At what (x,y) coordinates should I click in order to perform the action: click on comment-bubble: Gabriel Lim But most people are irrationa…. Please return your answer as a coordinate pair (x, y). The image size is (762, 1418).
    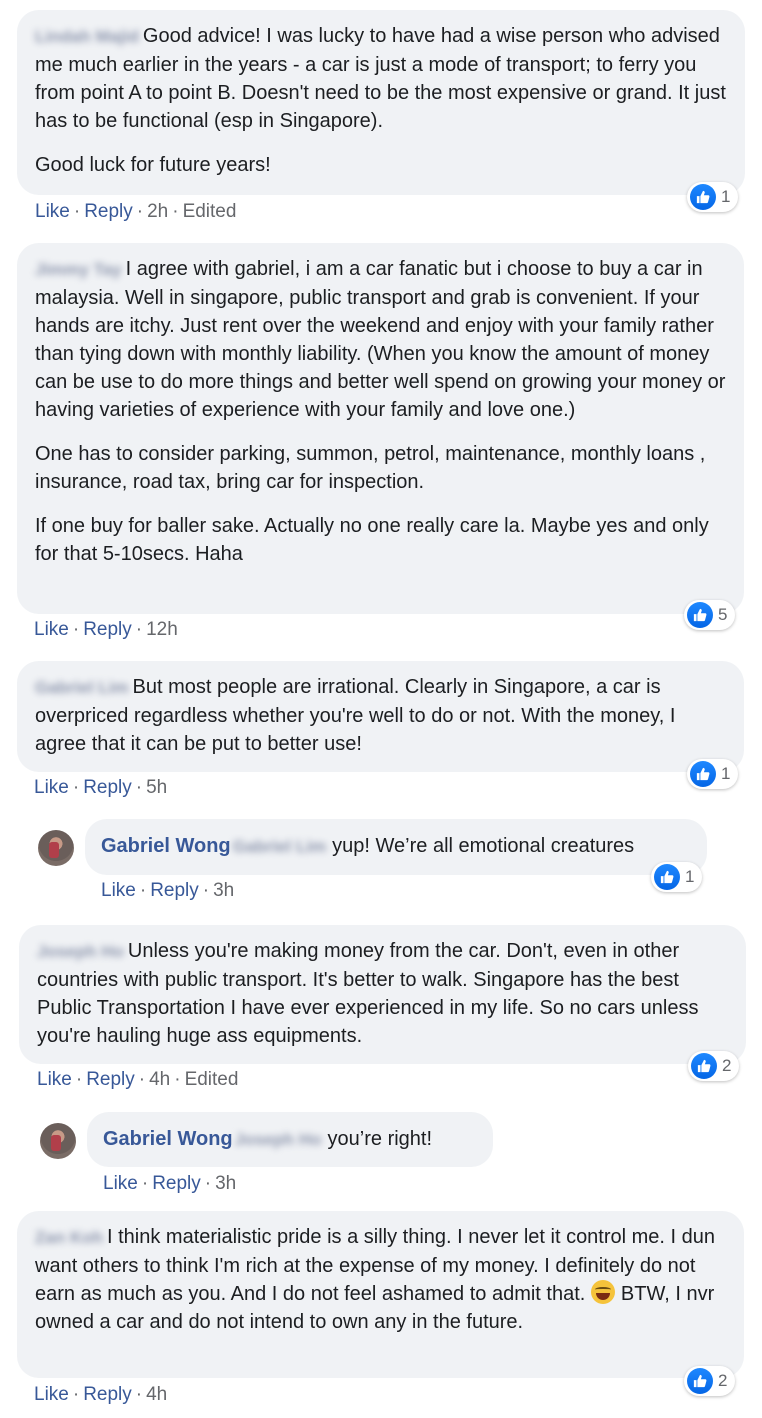
    Looking at the image, I should click on (380, 716).